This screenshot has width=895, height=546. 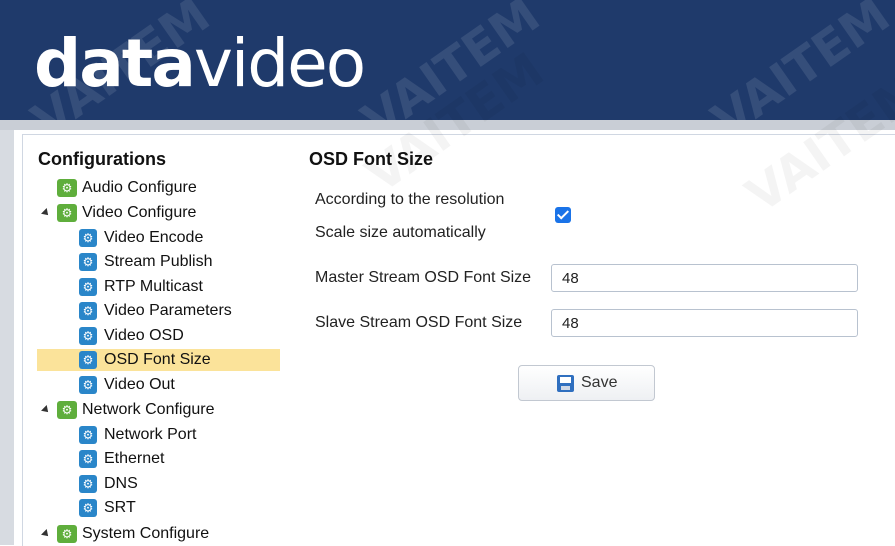 What do you see at coordinates (144, 335) in the screenshot?
I see `tree-item-label: Video OSD` at bounding box center [144, 335].